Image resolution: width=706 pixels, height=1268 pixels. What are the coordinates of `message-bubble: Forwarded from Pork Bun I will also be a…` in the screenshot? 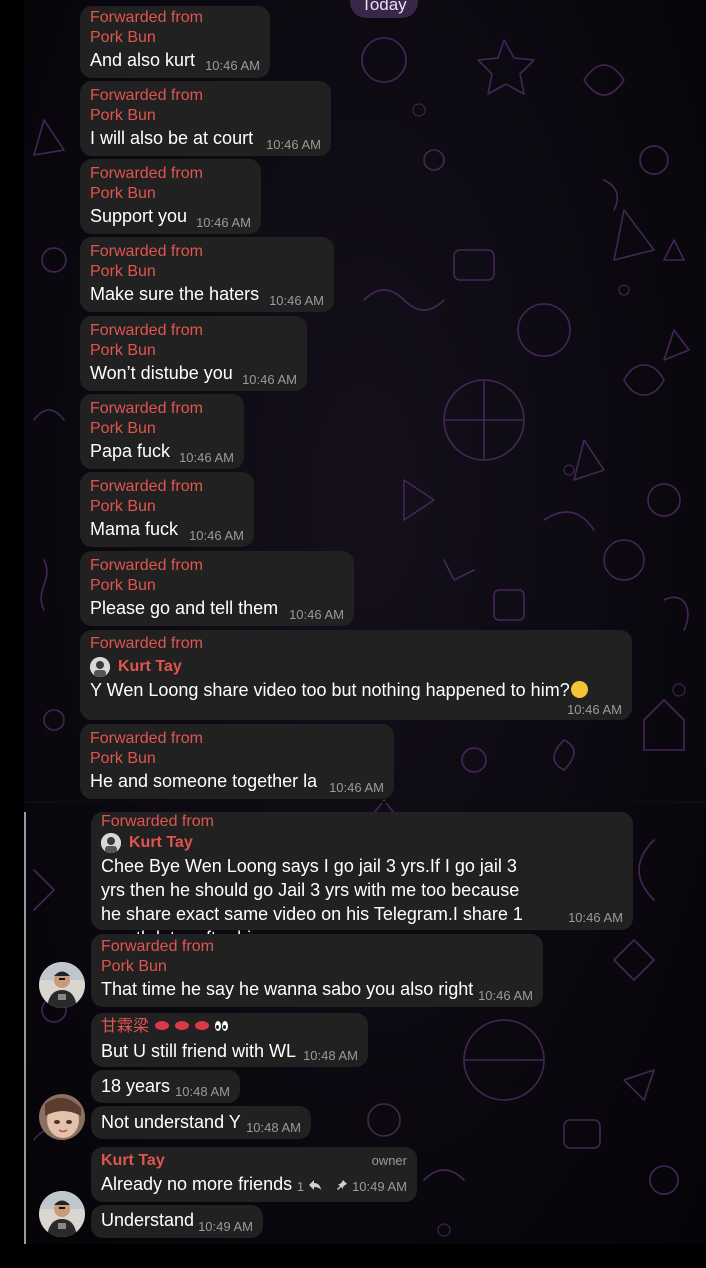 It's located at (205, 118).